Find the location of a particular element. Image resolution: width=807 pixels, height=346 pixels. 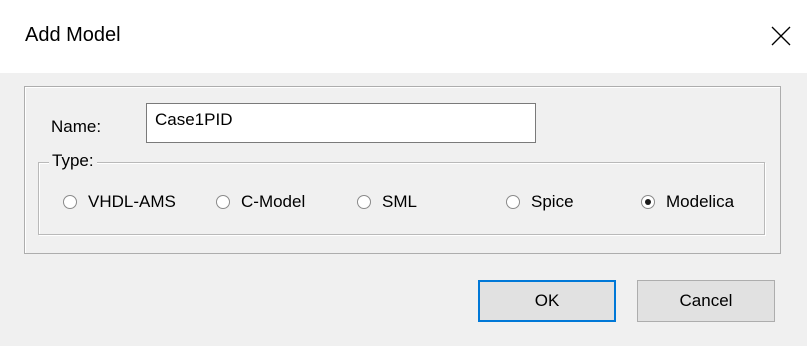

radio-spice: Spice is located at coordinates (540, 202).